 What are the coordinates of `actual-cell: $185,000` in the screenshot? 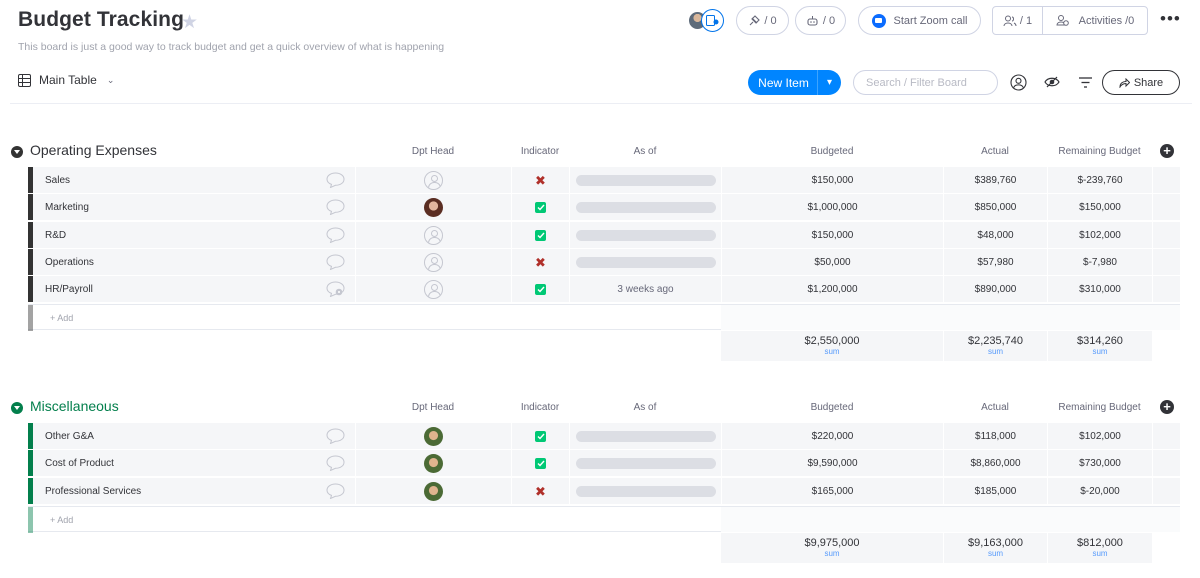 It's located at (995, 491).